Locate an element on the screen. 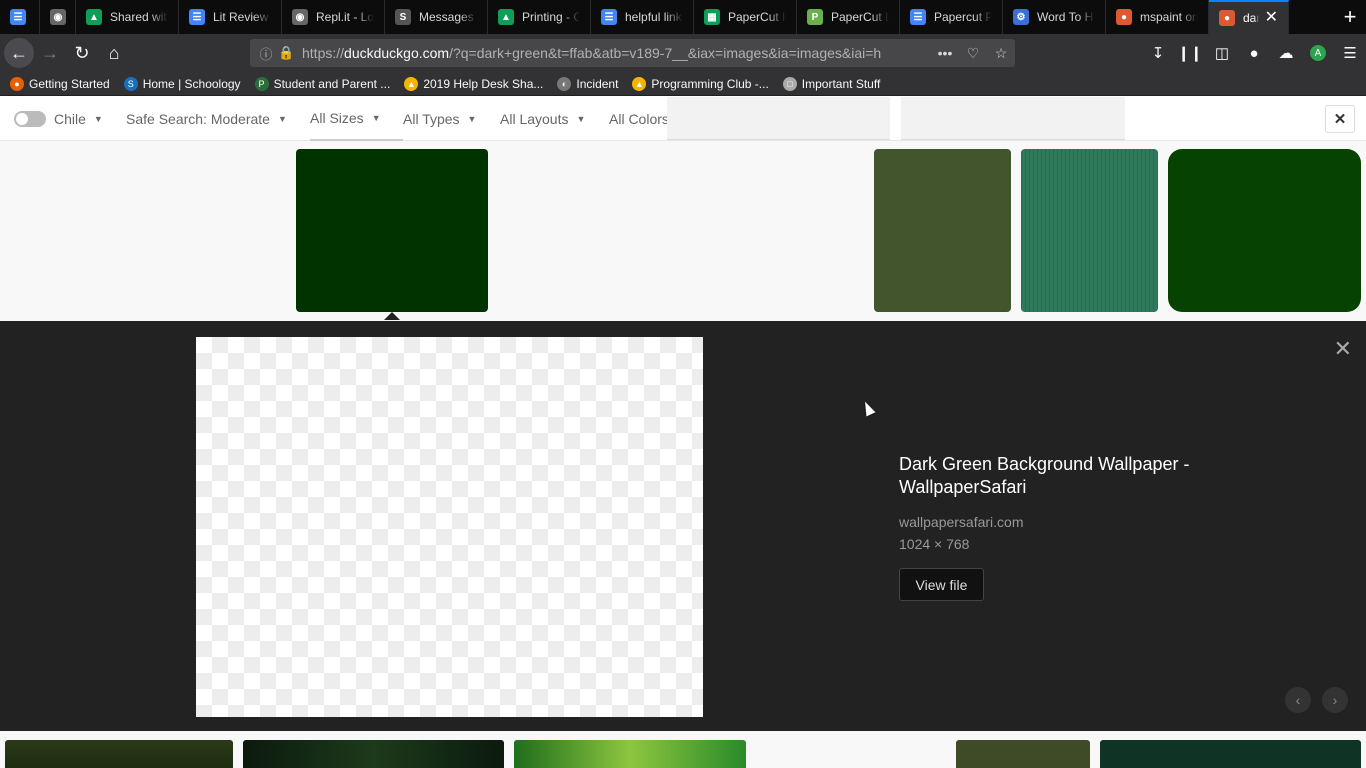  bookmark-item: ● Getting Started is located at coordinates (60, 83).